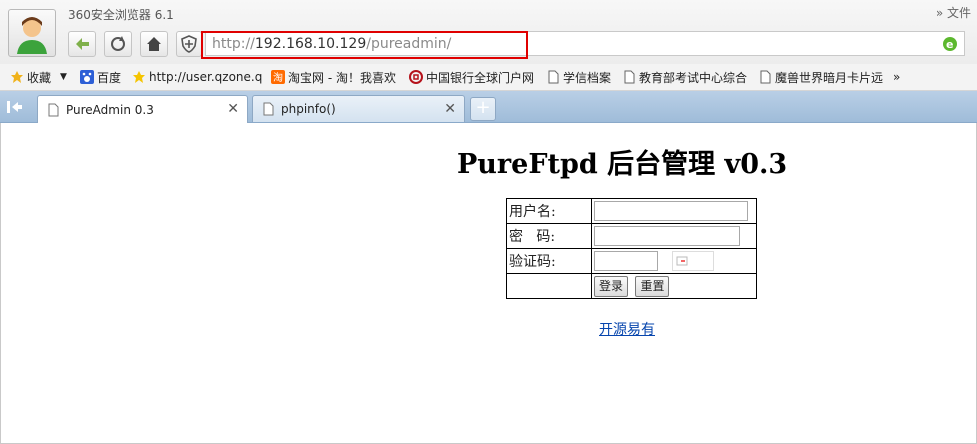 The width and height of the screenshot is (977, 444). Describe the element at coordinates (693, 77) in the screenshot. I see `bookmark-label: 教育部考试中心综合` at that location.